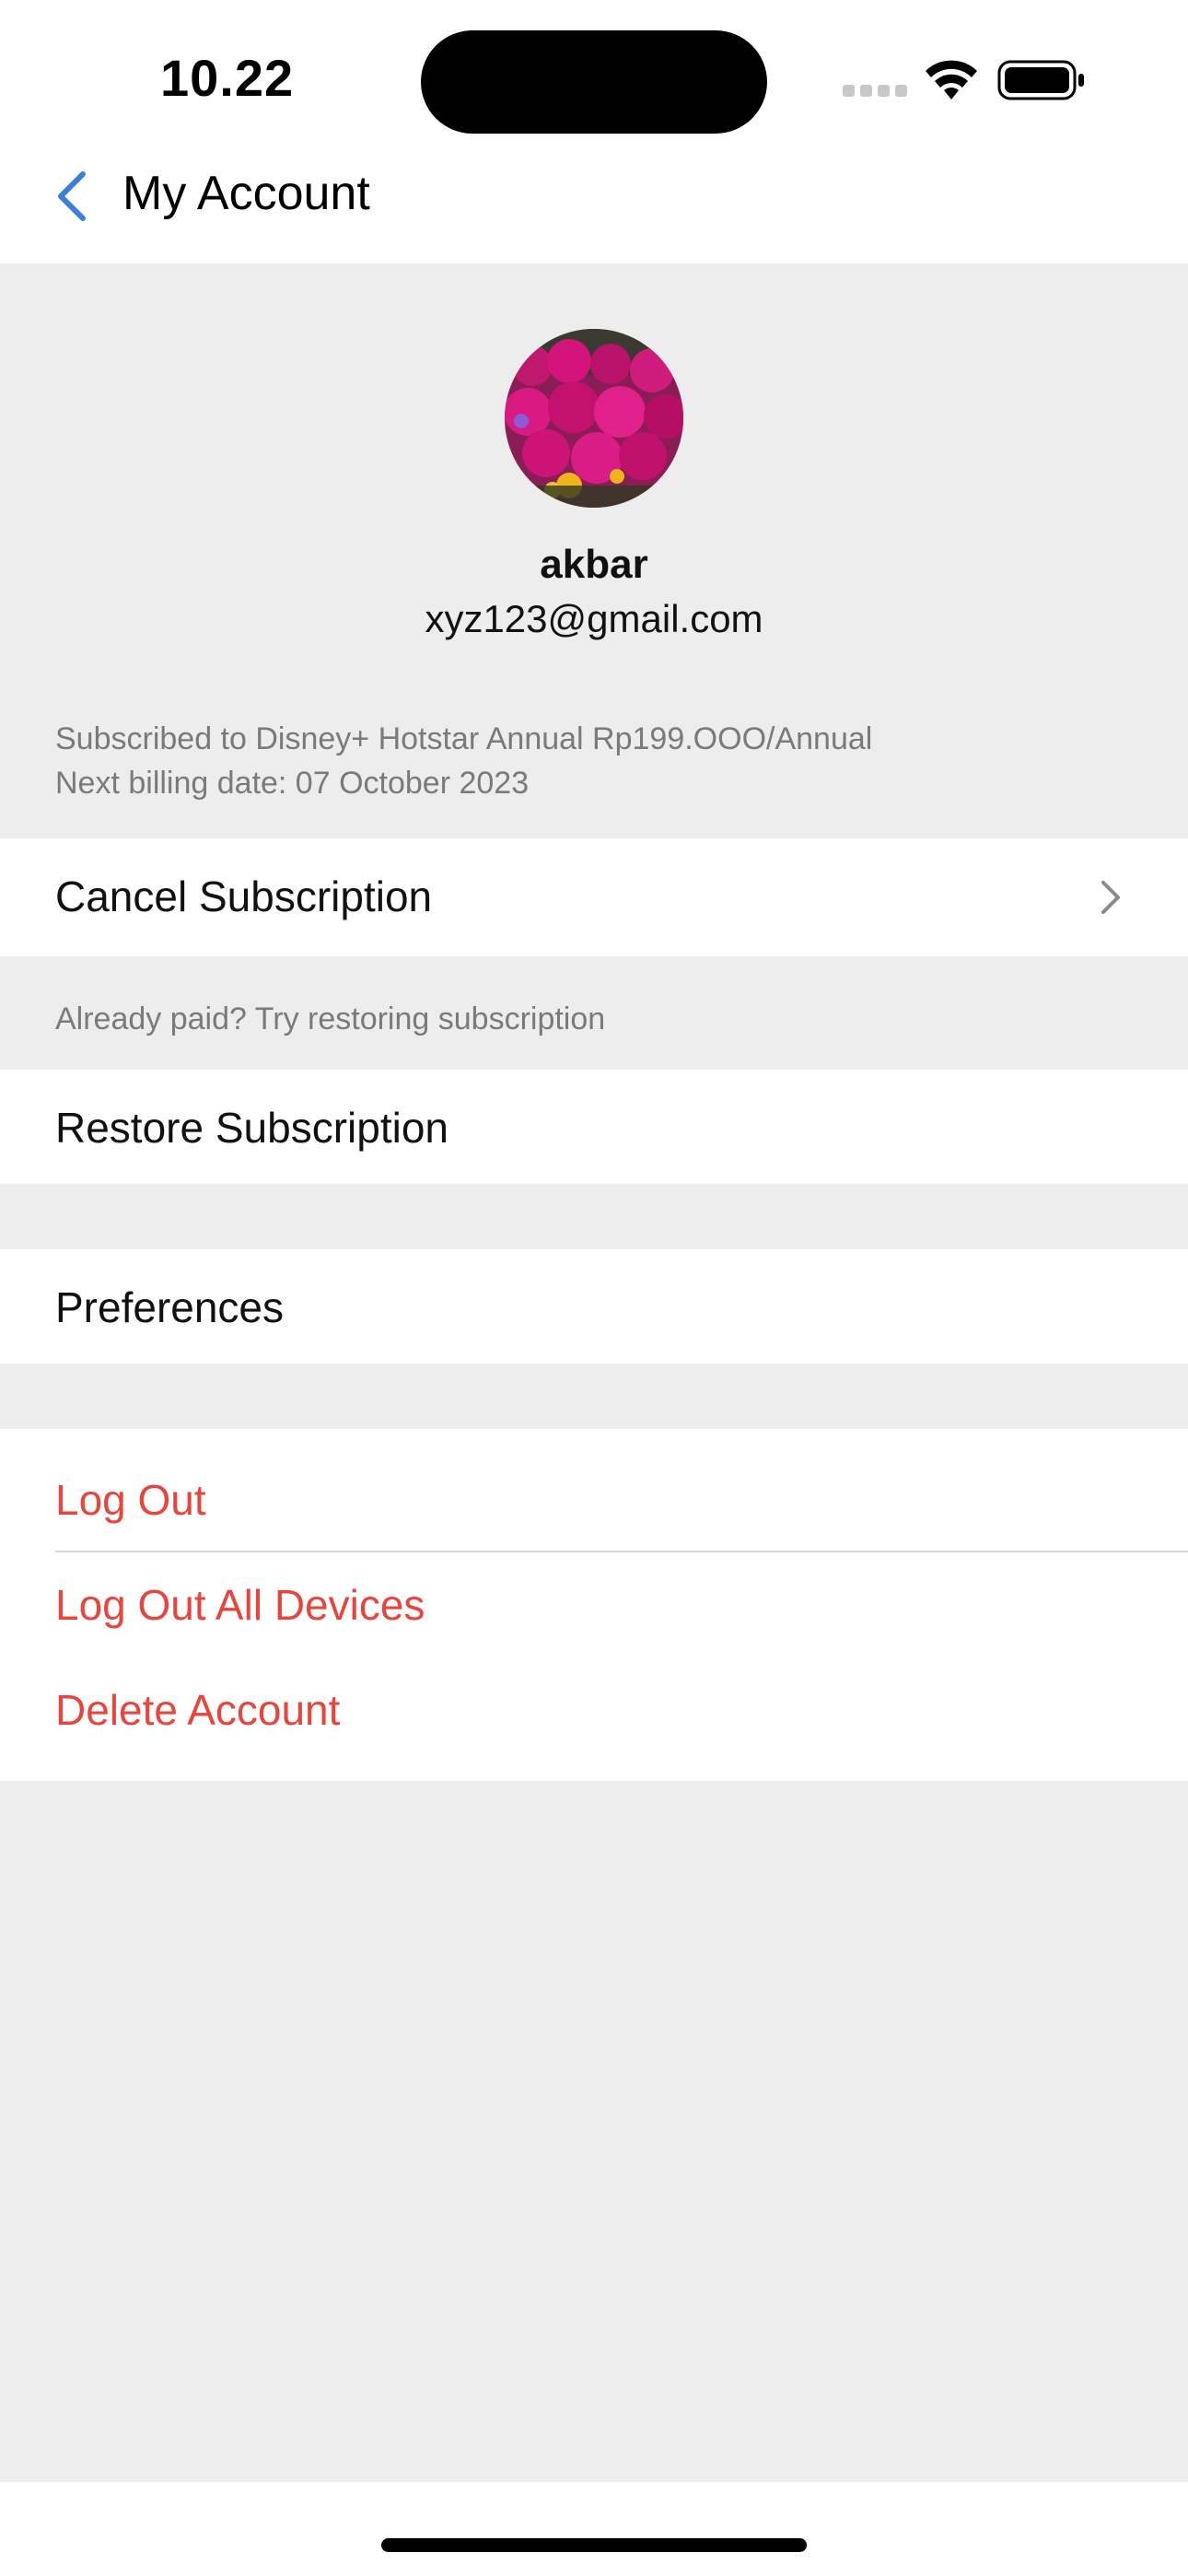 The image size is (1188, 2576). I want to click on preferences-row: Preferences, so click(594, 1306).